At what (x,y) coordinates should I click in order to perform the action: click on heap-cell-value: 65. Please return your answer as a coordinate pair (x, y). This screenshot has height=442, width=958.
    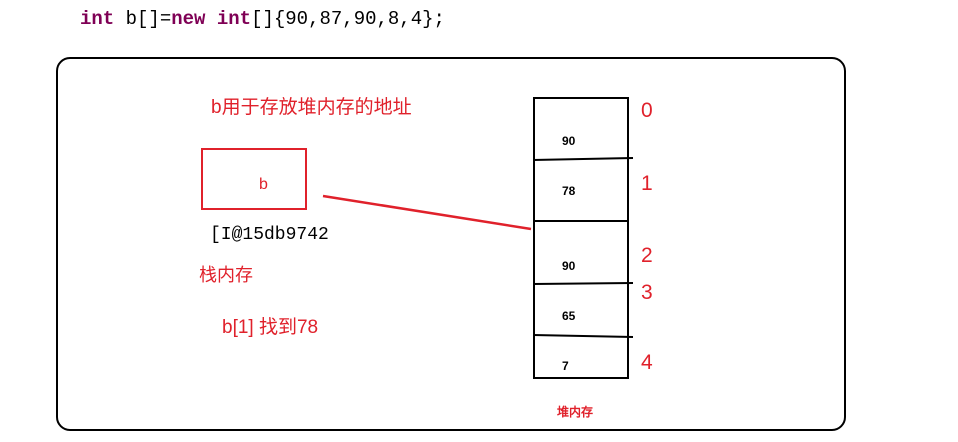
    Looking at the image, I should click on (569, 316).